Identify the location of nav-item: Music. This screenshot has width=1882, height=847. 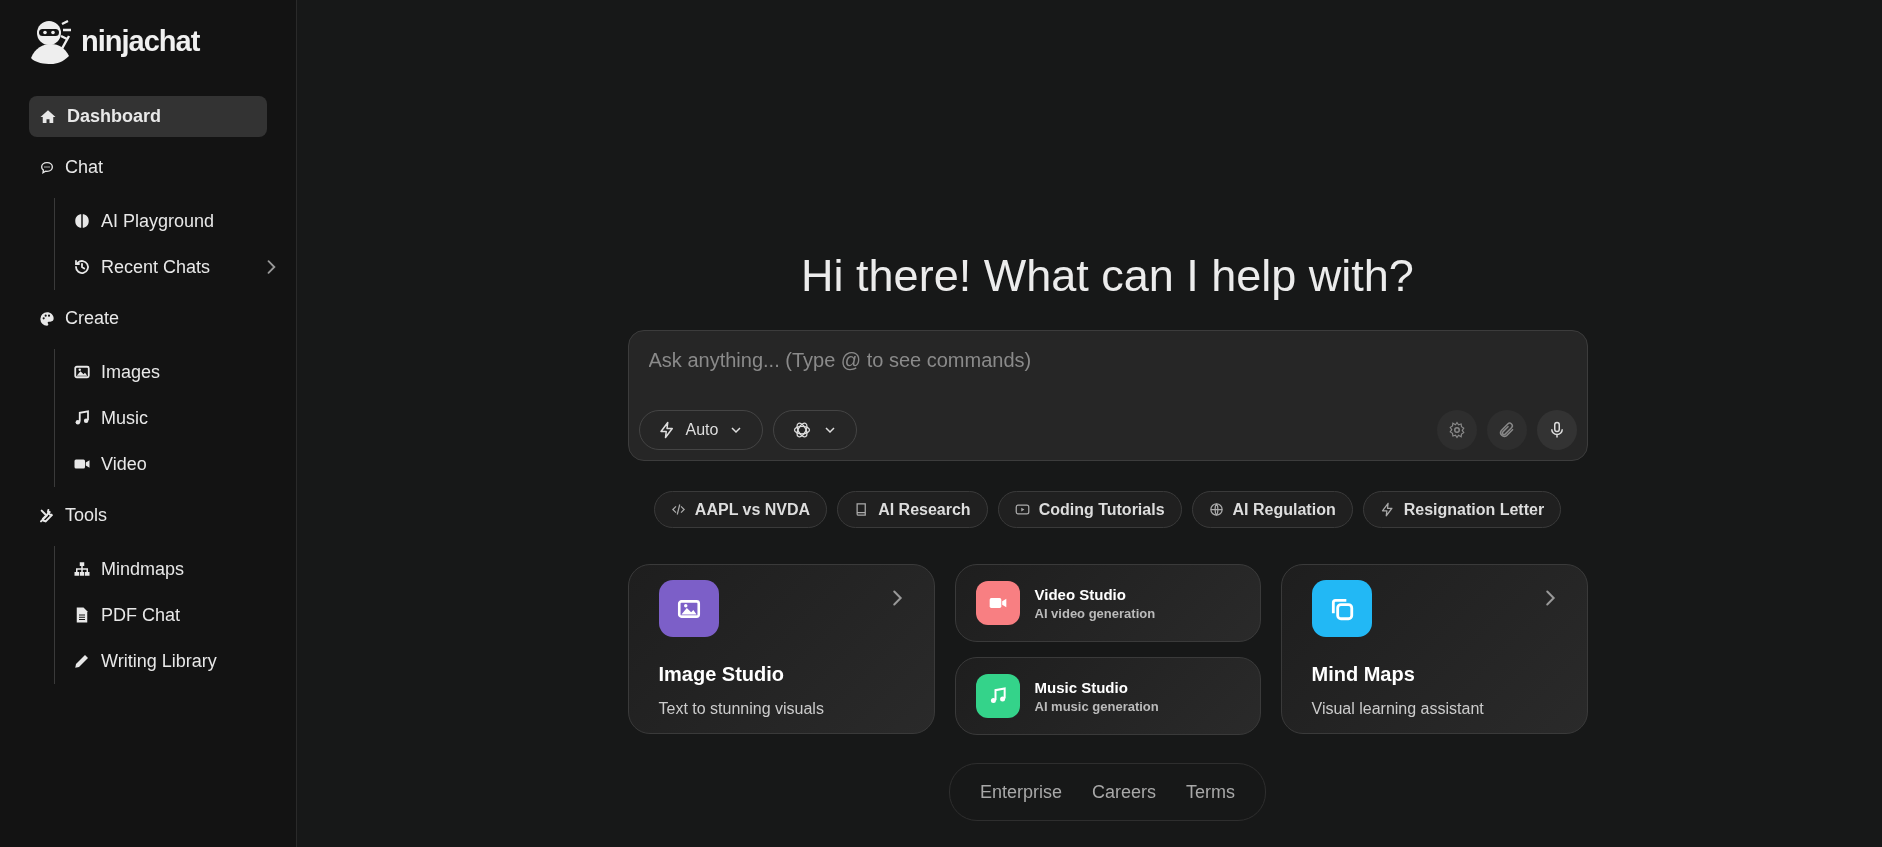
(177, 418).